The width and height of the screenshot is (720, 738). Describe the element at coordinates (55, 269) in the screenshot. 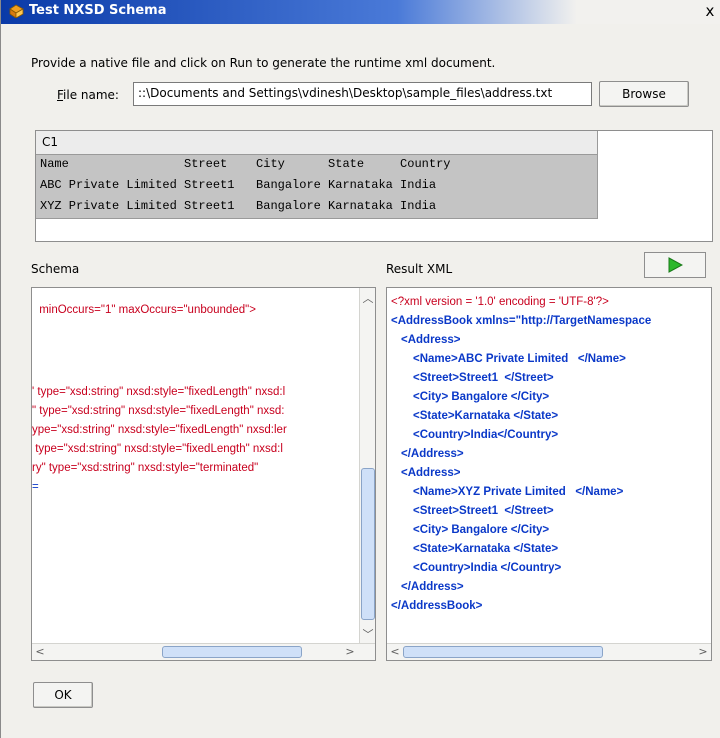

I see `schema-label: Schema` at that location.